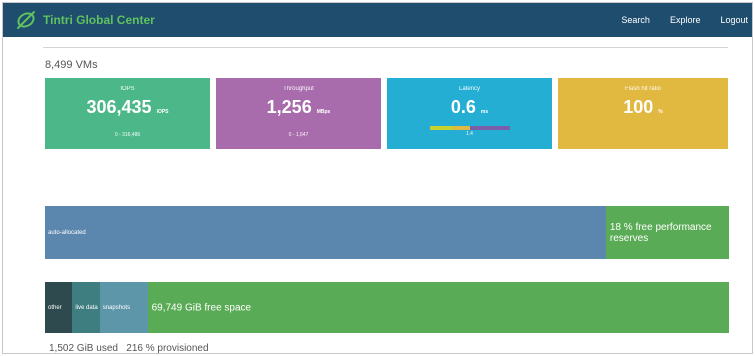 The image size is (755, 356). I want to click on throughput-range: 0 - 1,647, so click(298, 135).